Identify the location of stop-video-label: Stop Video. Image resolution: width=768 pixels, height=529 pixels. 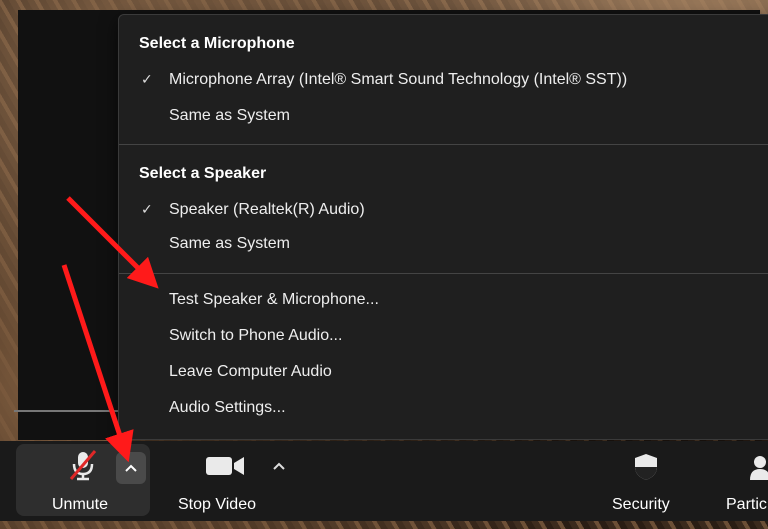
(217, 504).